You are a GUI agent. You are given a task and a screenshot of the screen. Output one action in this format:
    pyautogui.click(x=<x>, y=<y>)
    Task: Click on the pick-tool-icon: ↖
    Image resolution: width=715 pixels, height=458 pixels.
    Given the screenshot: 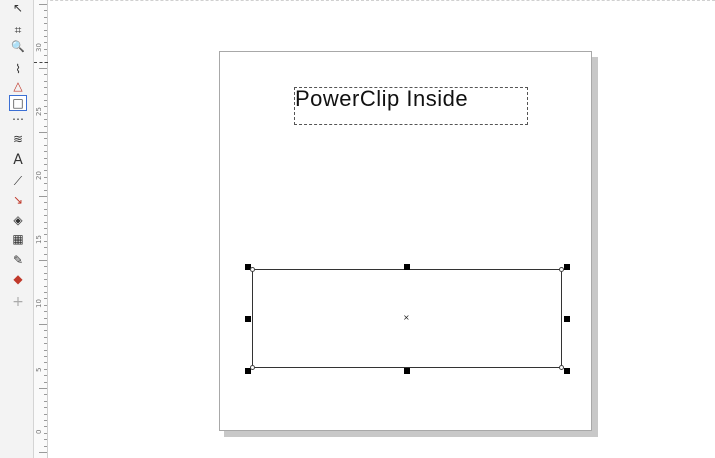 What is the action you would take?
    pyautogui.click(x=18, y=8)
    